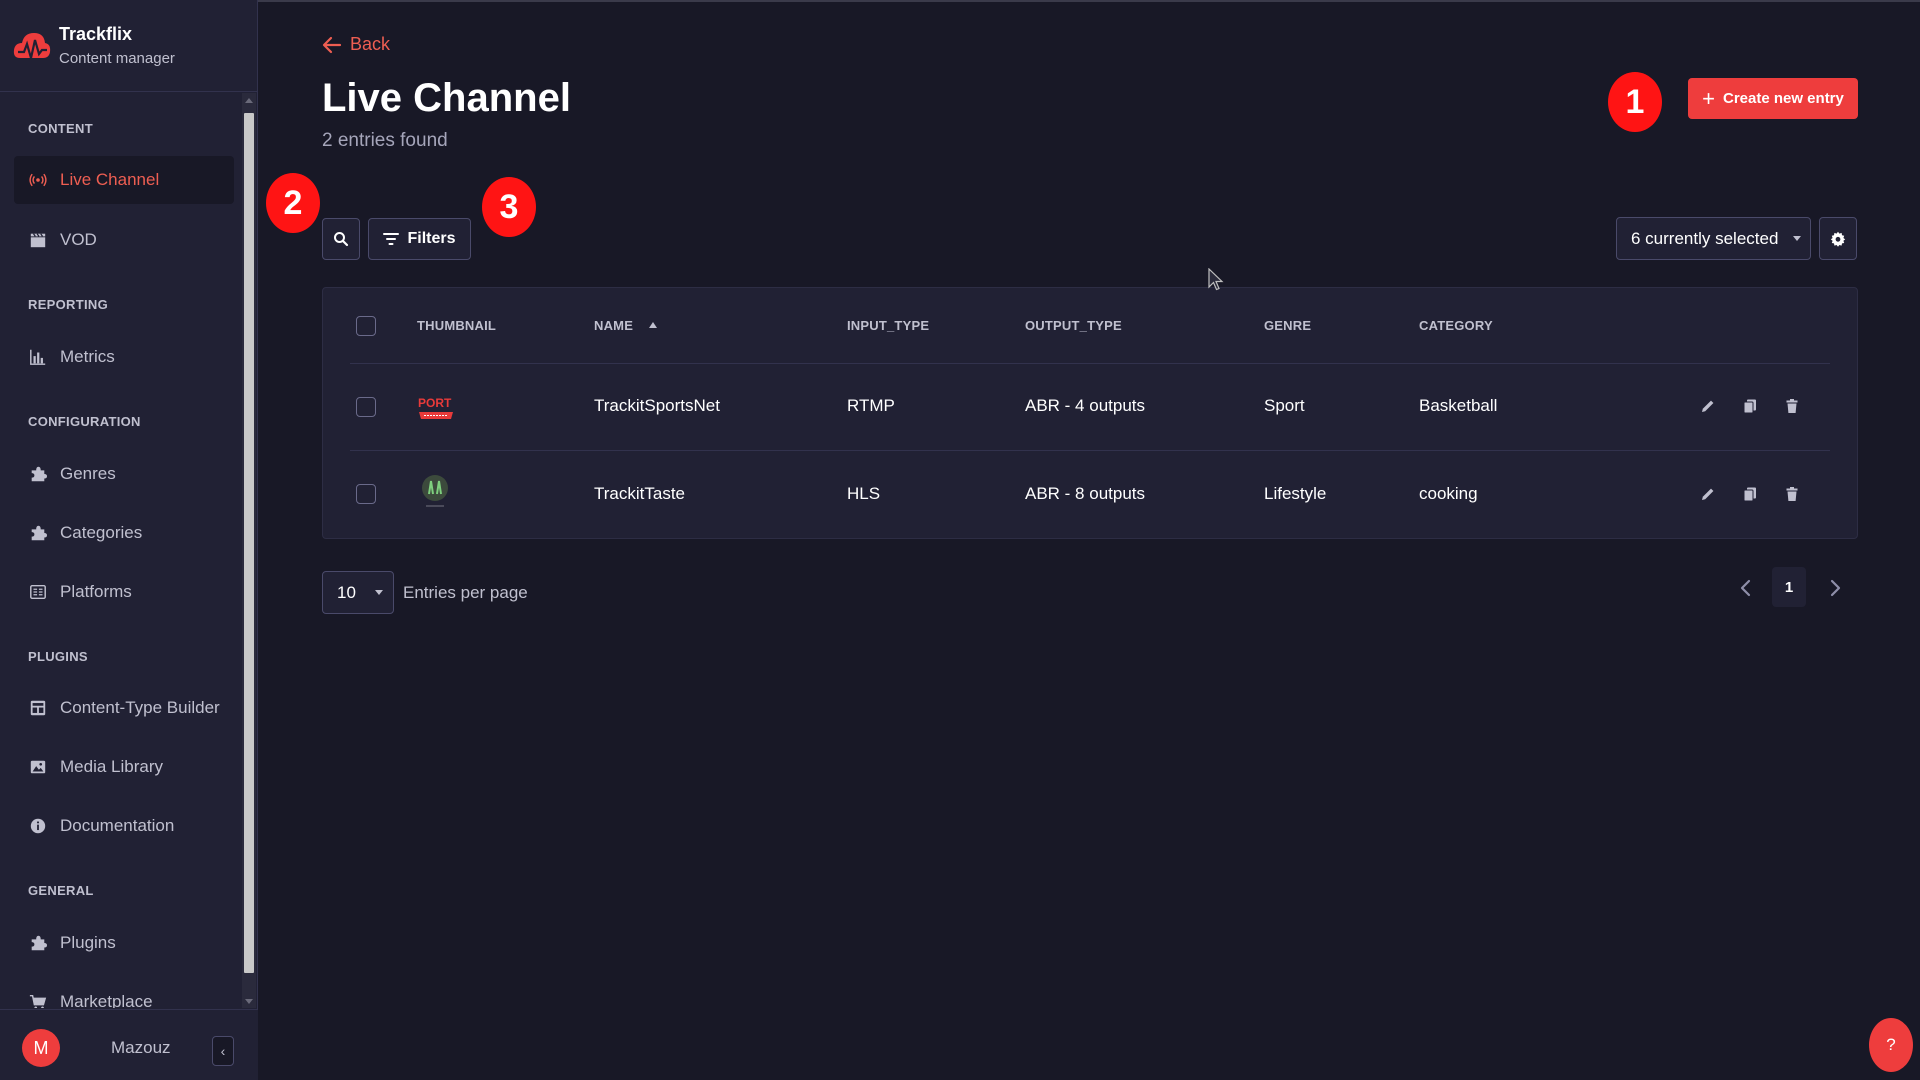 This screenshot has width=1920, height=1080. I want to click on column-header-name: NAME, so click(625, 325).